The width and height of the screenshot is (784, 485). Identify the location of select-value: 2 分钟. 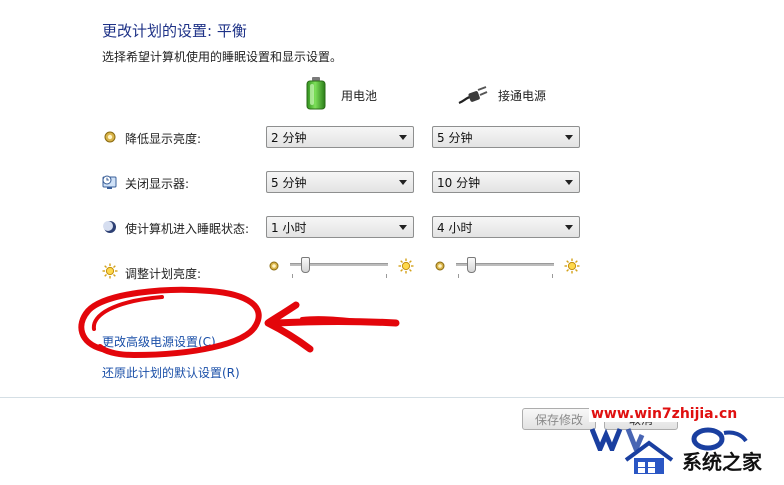
(289, 137).